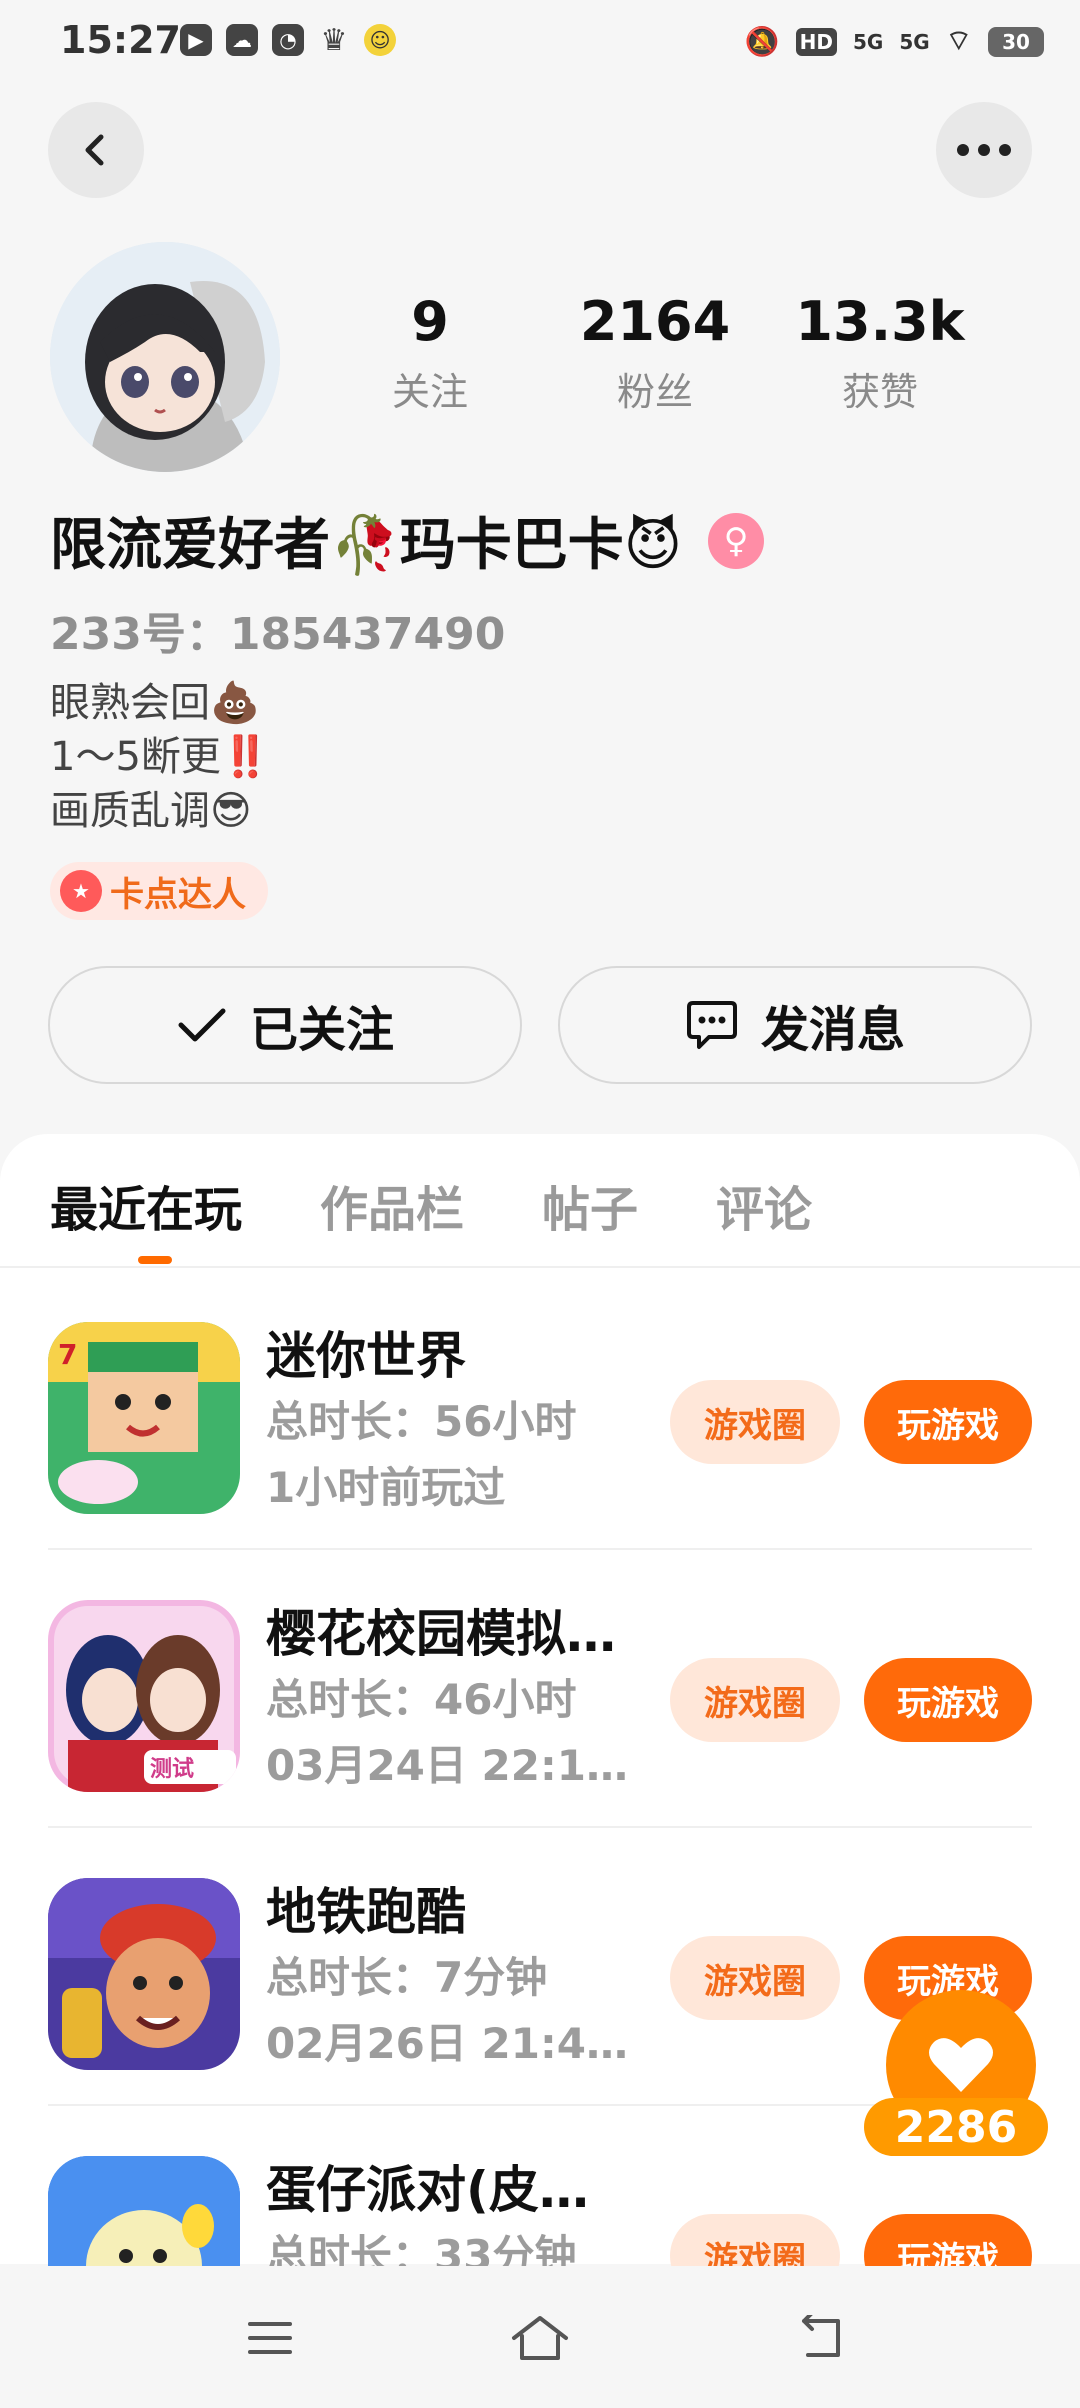  Describe the element at coordinates (380, 40) in the screenshot. I see `assistant-icon: ☺` at that location.